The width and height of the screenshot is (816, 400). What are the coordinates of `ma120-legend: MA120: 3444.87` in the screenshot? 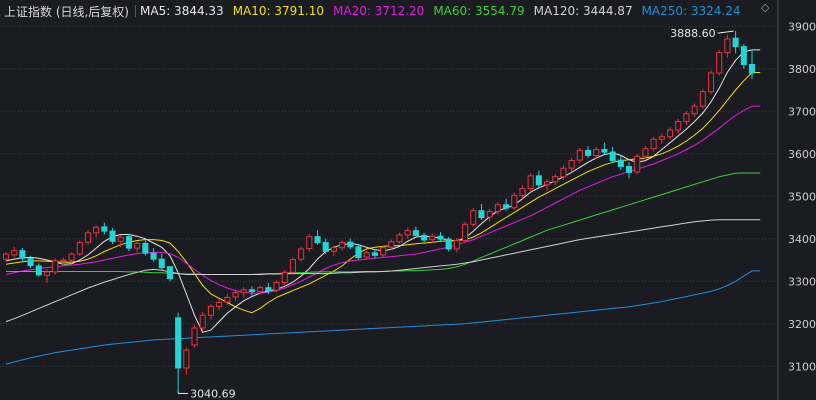 It's located at (583, 11).